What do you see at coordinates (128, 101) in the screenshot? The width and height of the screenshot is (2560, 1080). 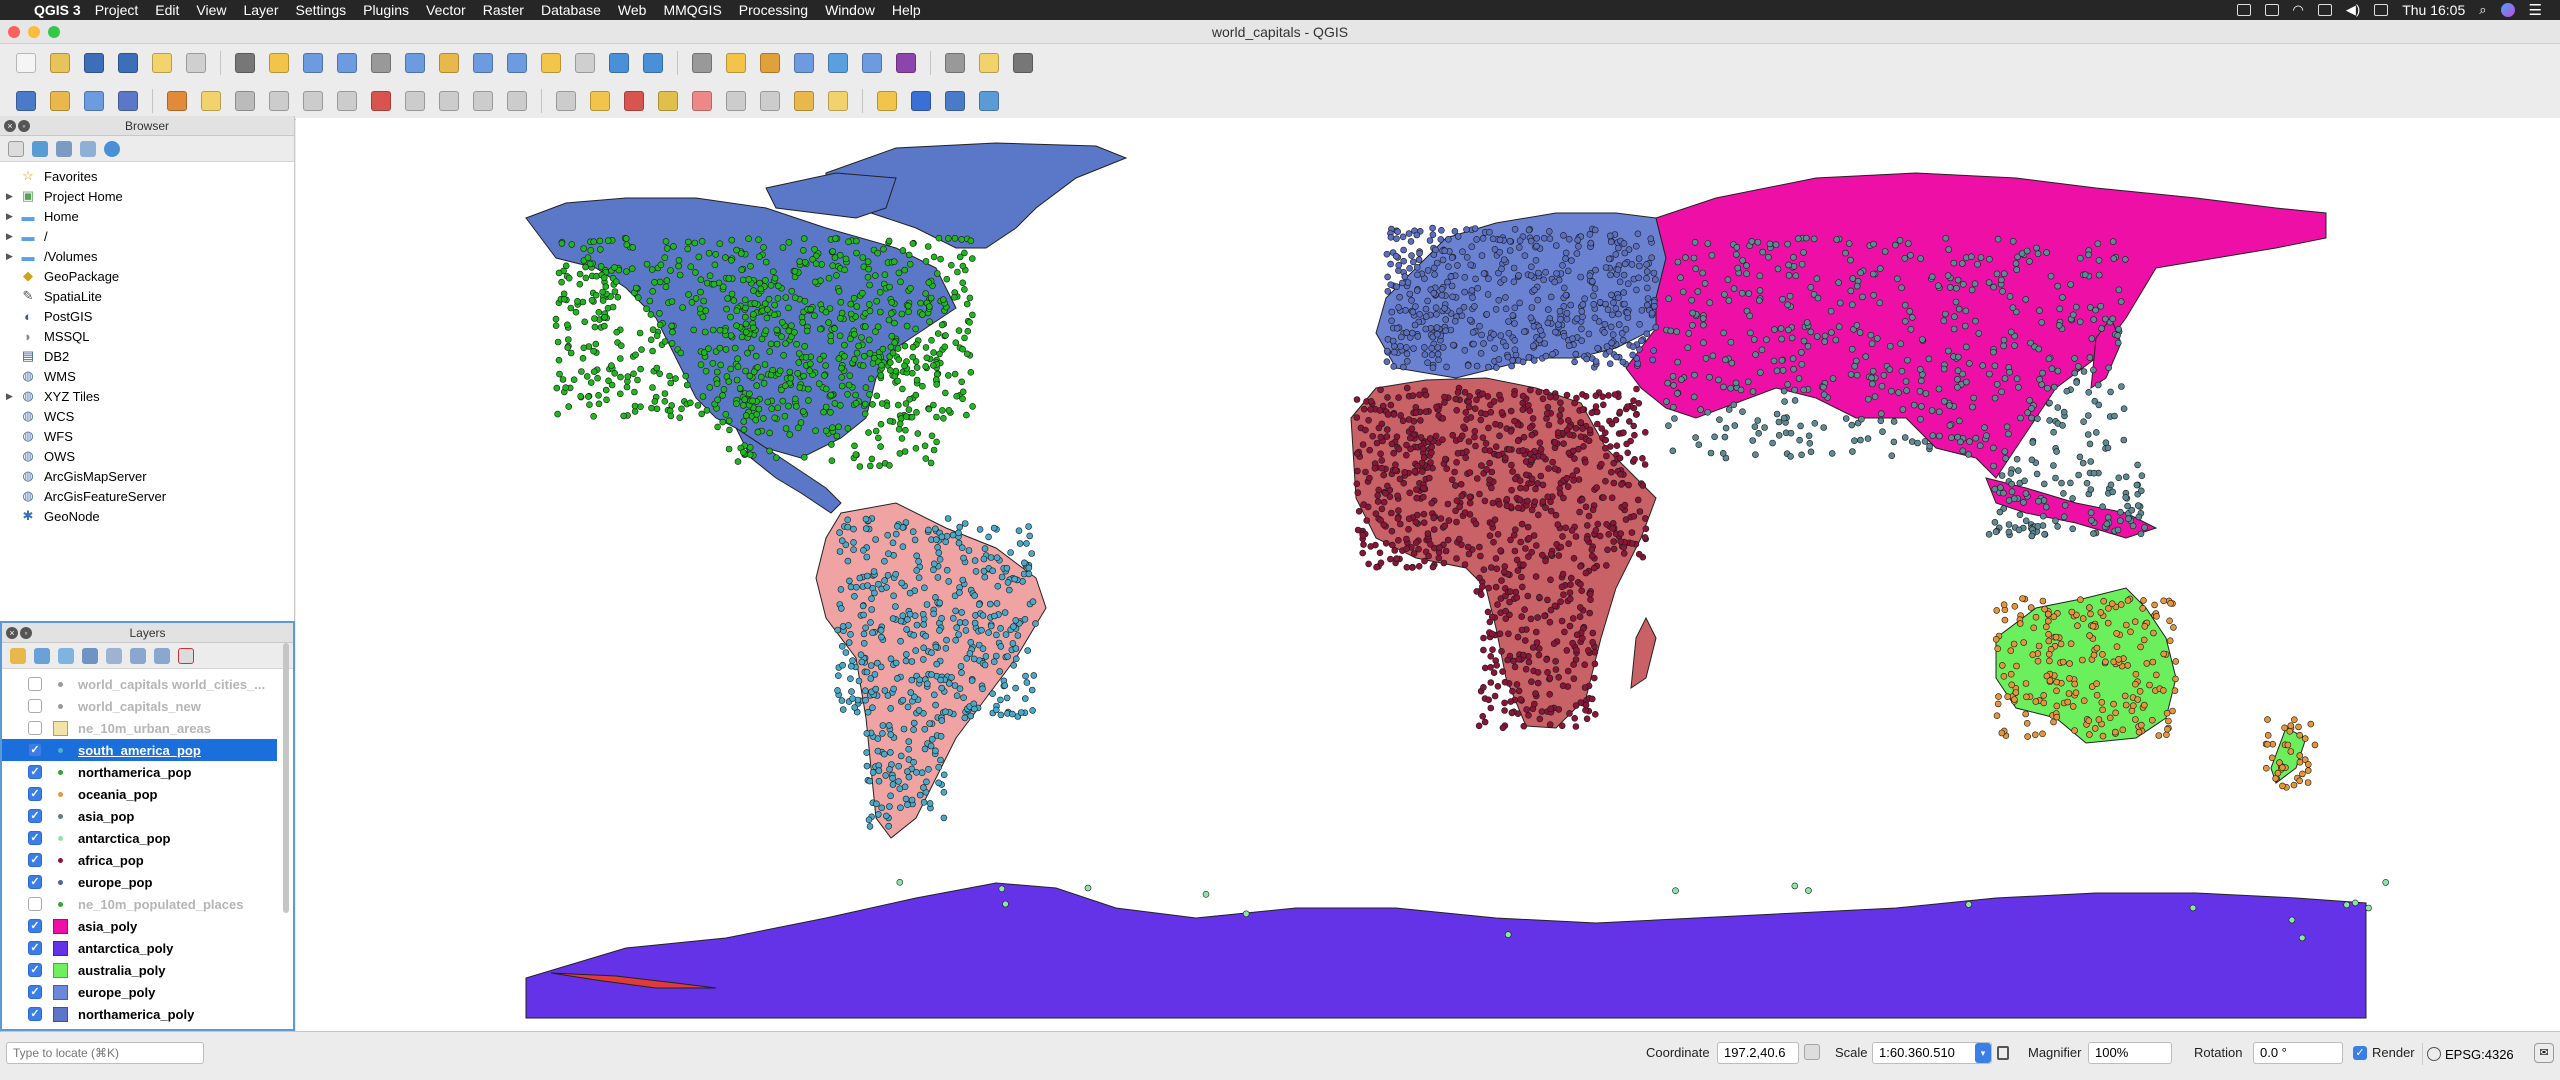 I see `new-spatialite-layer-icon` at bounding box center [128, 101].